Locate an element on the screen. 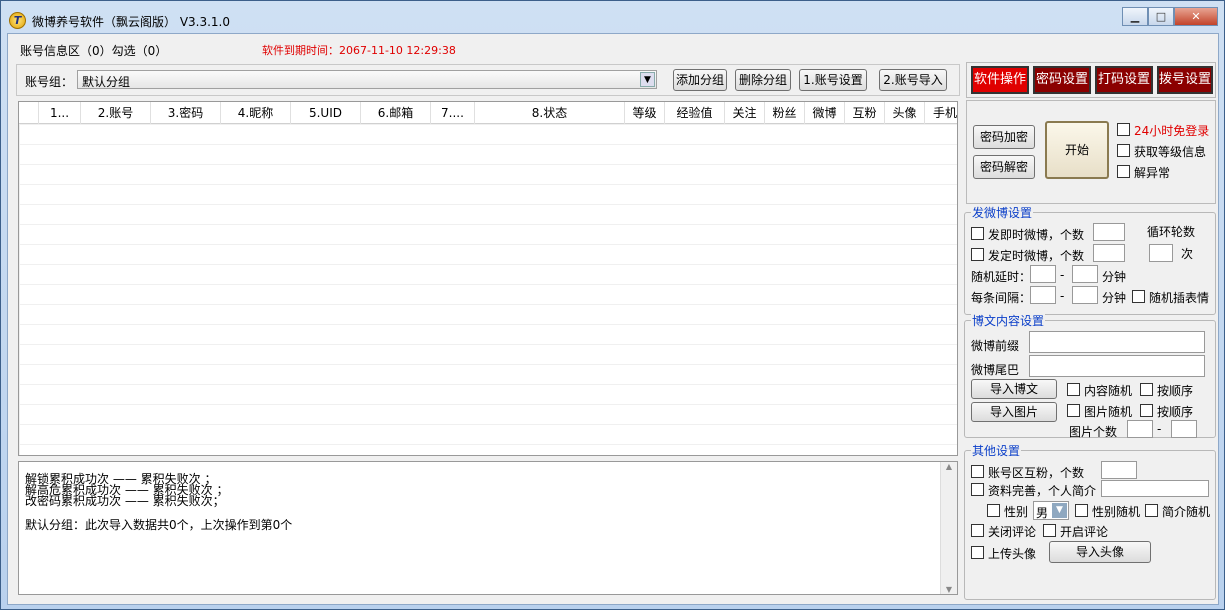 The image size is (1225, 610). mutual-count-input is located at coordinates (1119, 470).